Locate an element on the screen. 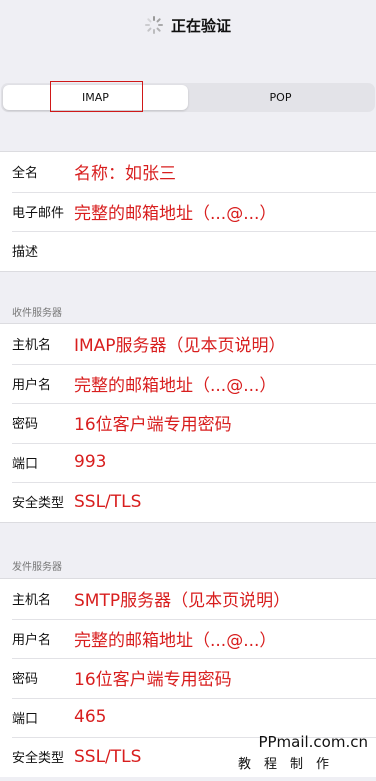 Image resolution: width=376 pixels, height=781 pixels. outgoing-user-label: 用户名 is located at coordinates (32, 640).